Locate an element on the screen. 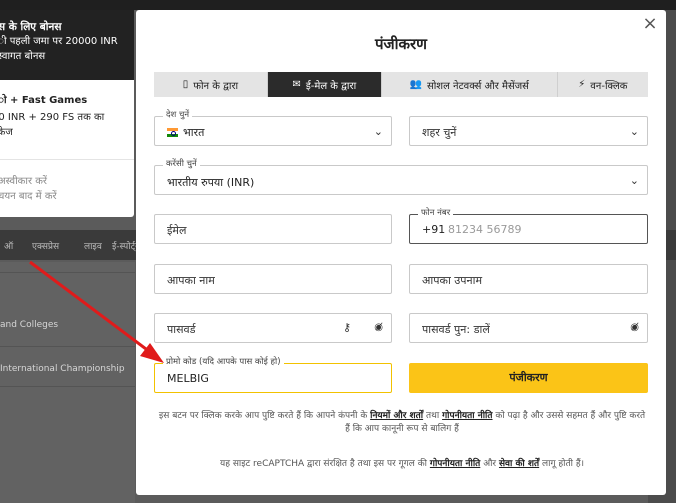 The image size is (676, 503). tab-label: वन-क्लिक is located at coordinates (609, 86).